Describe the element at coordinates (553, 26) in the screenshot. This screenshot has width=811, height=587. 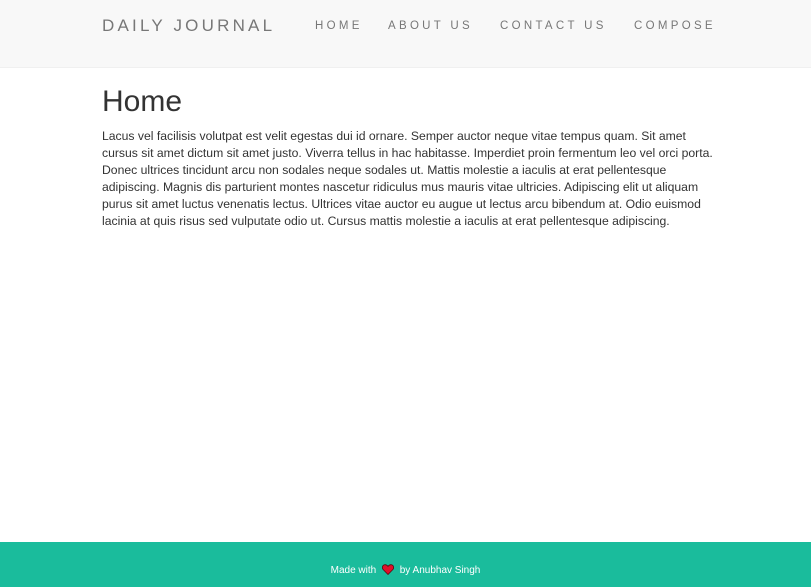
I see `nav-link-contact-us: CONTACT US` at that location.